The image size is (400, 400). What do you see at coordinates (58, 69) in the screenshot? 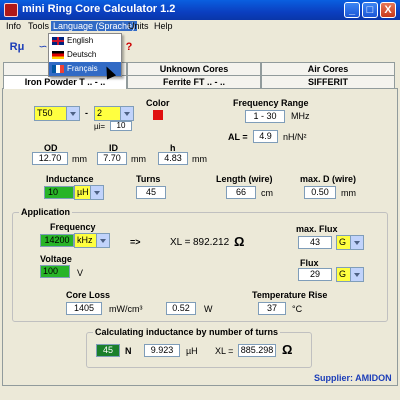
I see `french-flag-icon` at bounding box center [58, 69].